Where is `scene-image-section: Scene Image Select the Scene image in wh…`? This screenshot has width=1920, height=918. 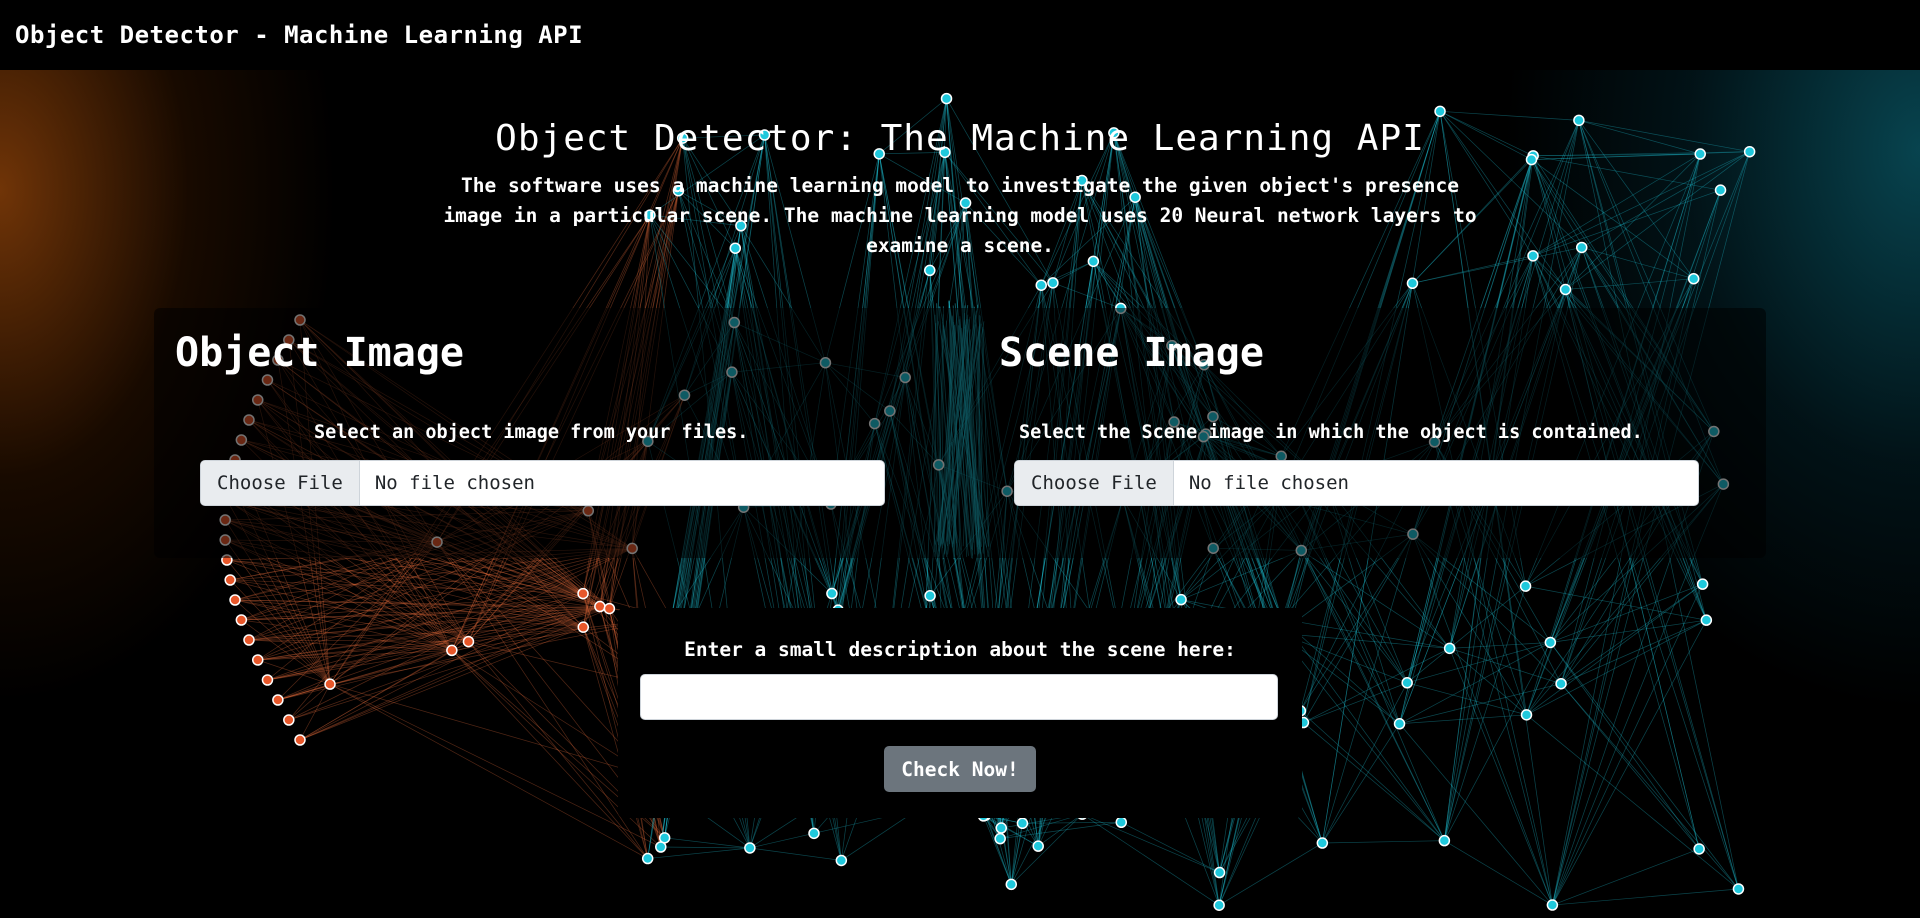
scene-image-section: Scene Image Select the Scene image in wh… is located at coordinates (1377, 433).